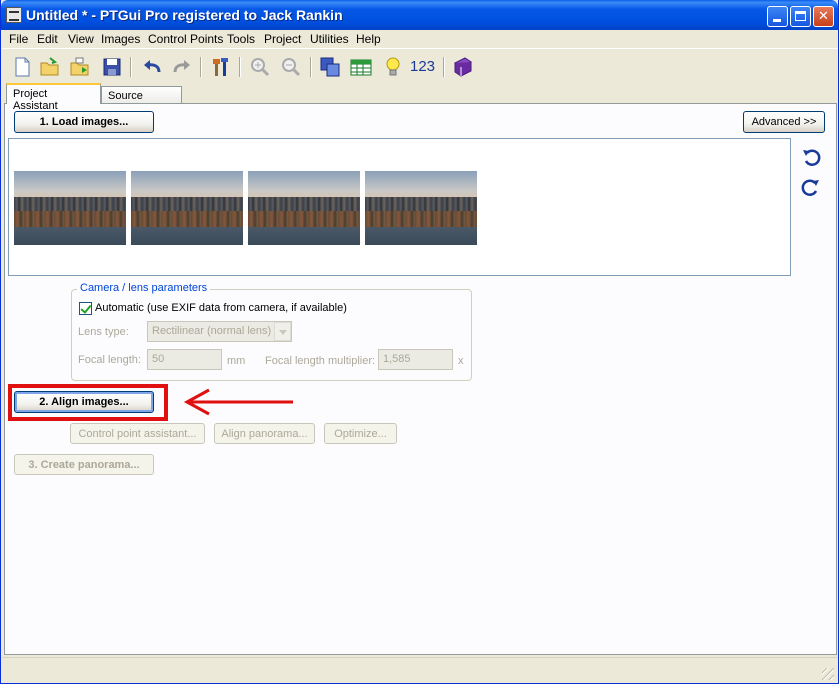 This screenshot has width=839, height=684. I want to click on focal-multiplier-label: Focal length multiplier:, so click(320, 361).